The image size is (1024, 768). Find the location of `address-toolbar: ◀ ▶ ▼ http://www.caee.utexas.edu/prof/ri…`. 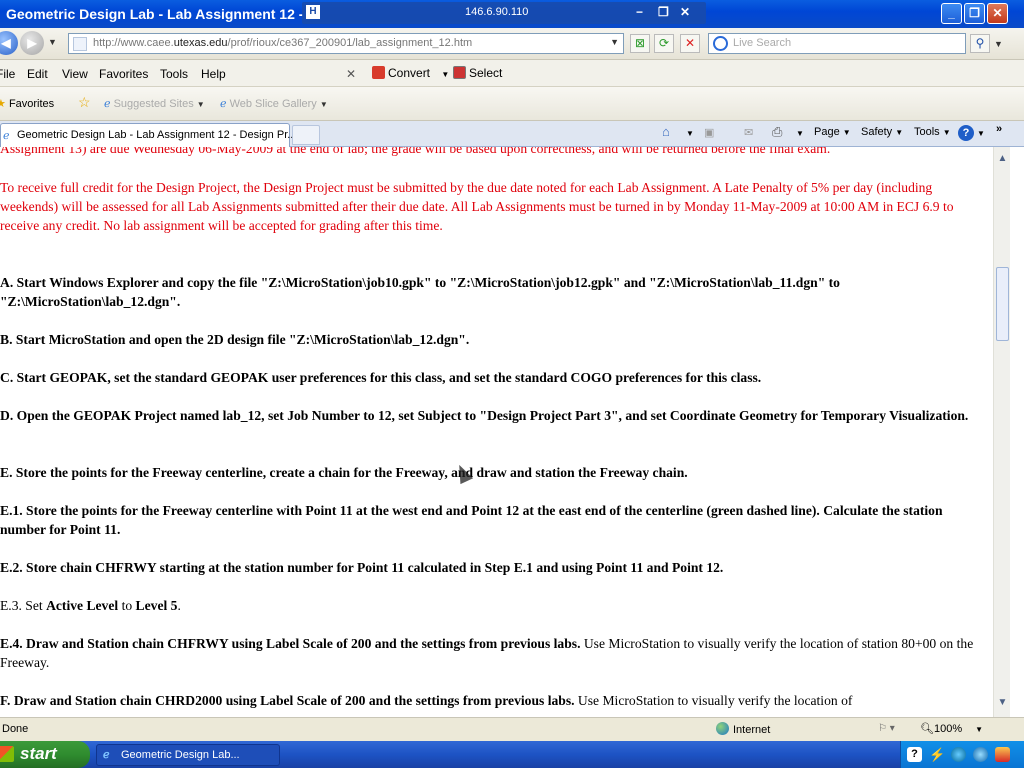

address-toolbar: ◀ ▶ ▼ http://www.caee.utexas.edu/prof/ri… is located at coordinates (512, 44).